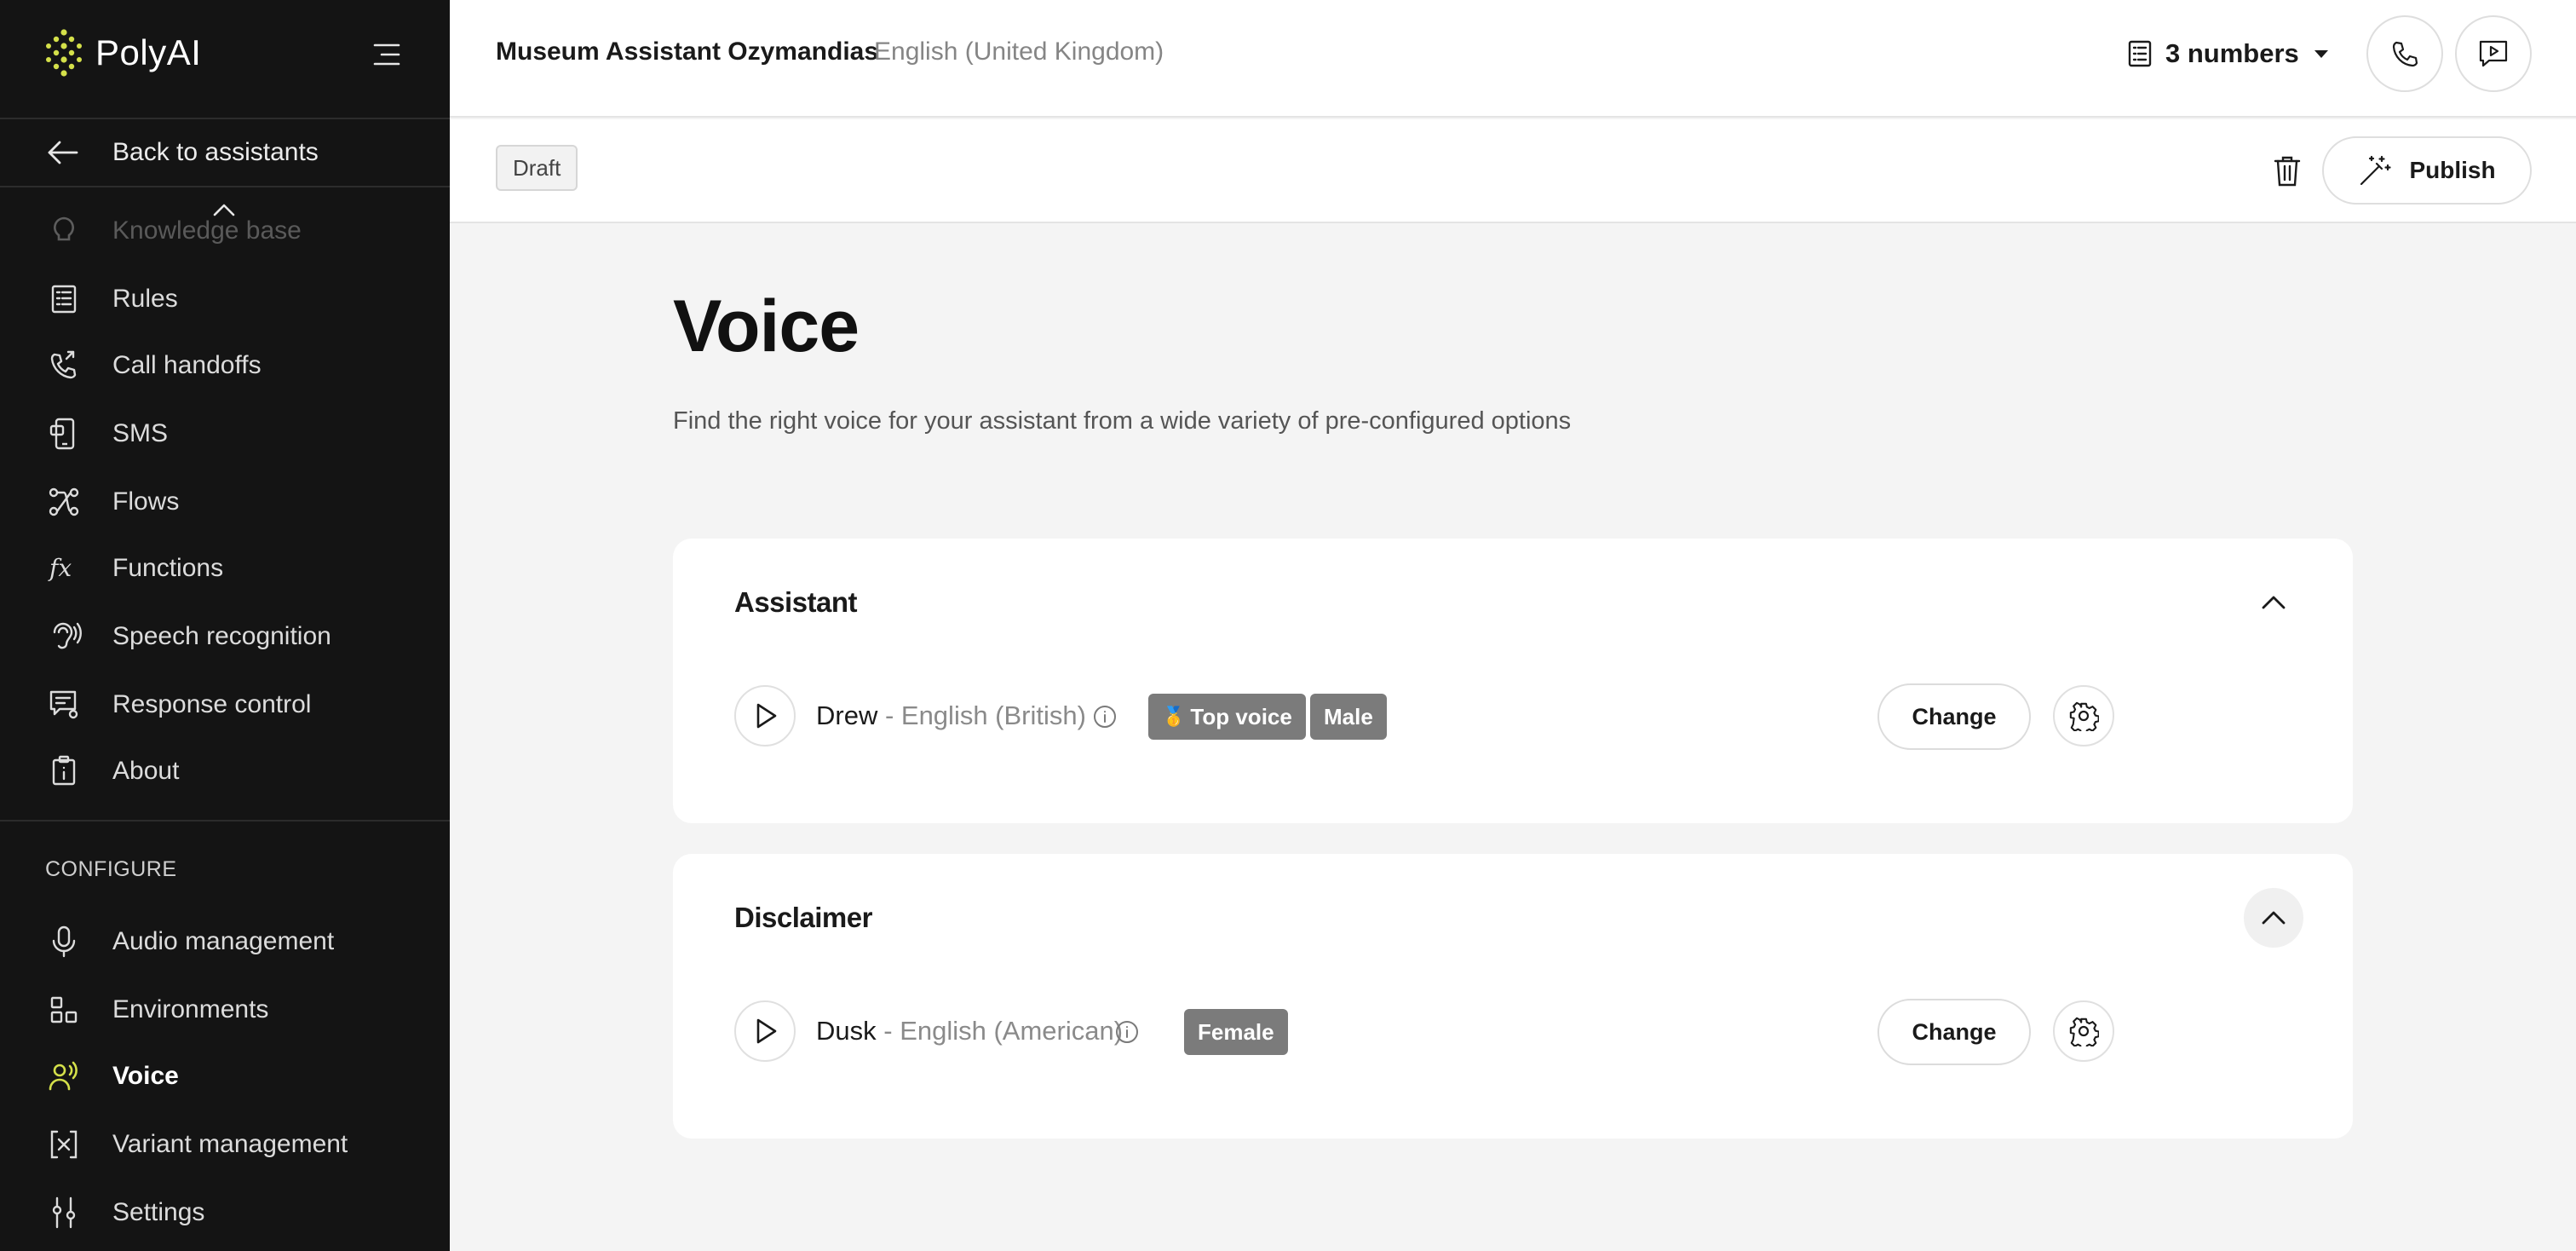  I want to click on voice-name-text: Dusk, so click(846, 1031).